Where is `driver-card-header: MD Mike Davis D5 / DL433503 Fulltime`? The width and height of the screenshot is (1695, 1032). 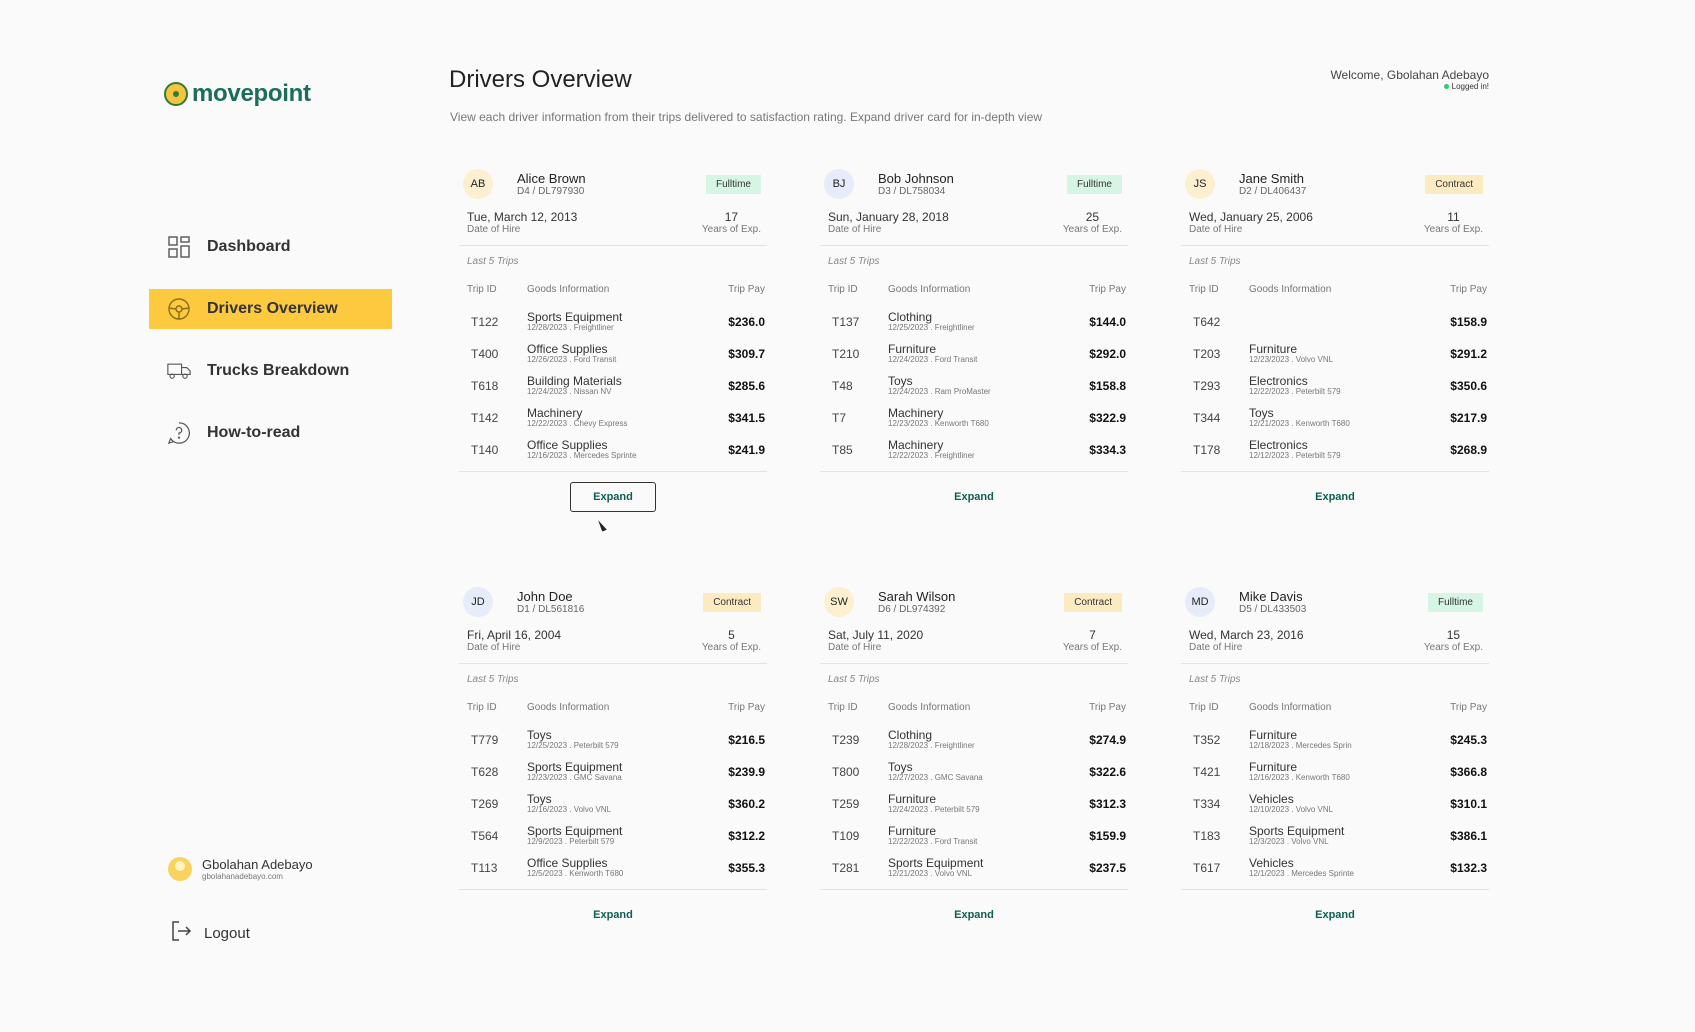 driver-card-header: MD Mike Davis D5 / DL433503 Fulltime is located at coordinates (1337, 602).